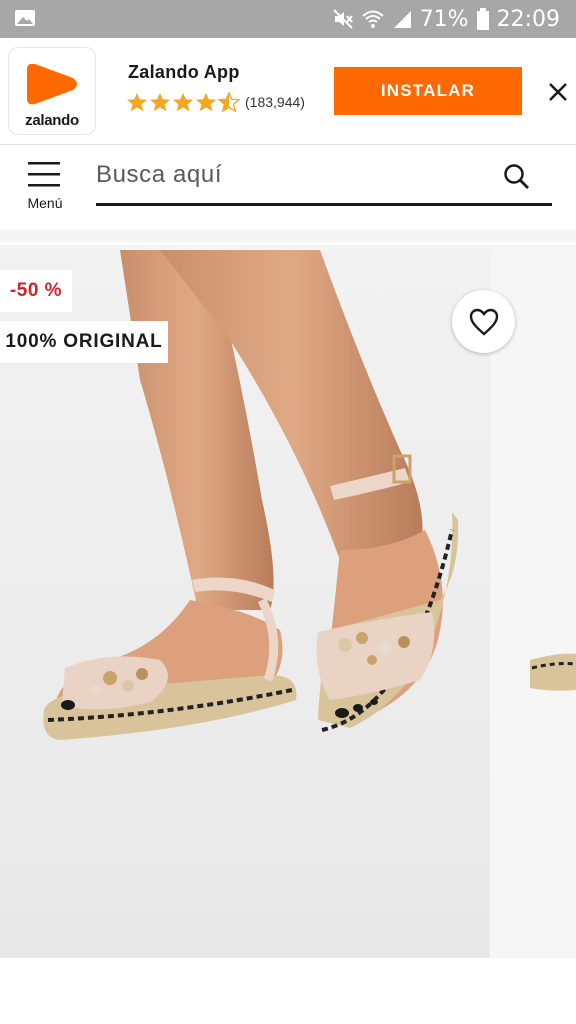 The height and width of the screenshot is (1024, 576). I want to click on product-info, so click(288, 991).